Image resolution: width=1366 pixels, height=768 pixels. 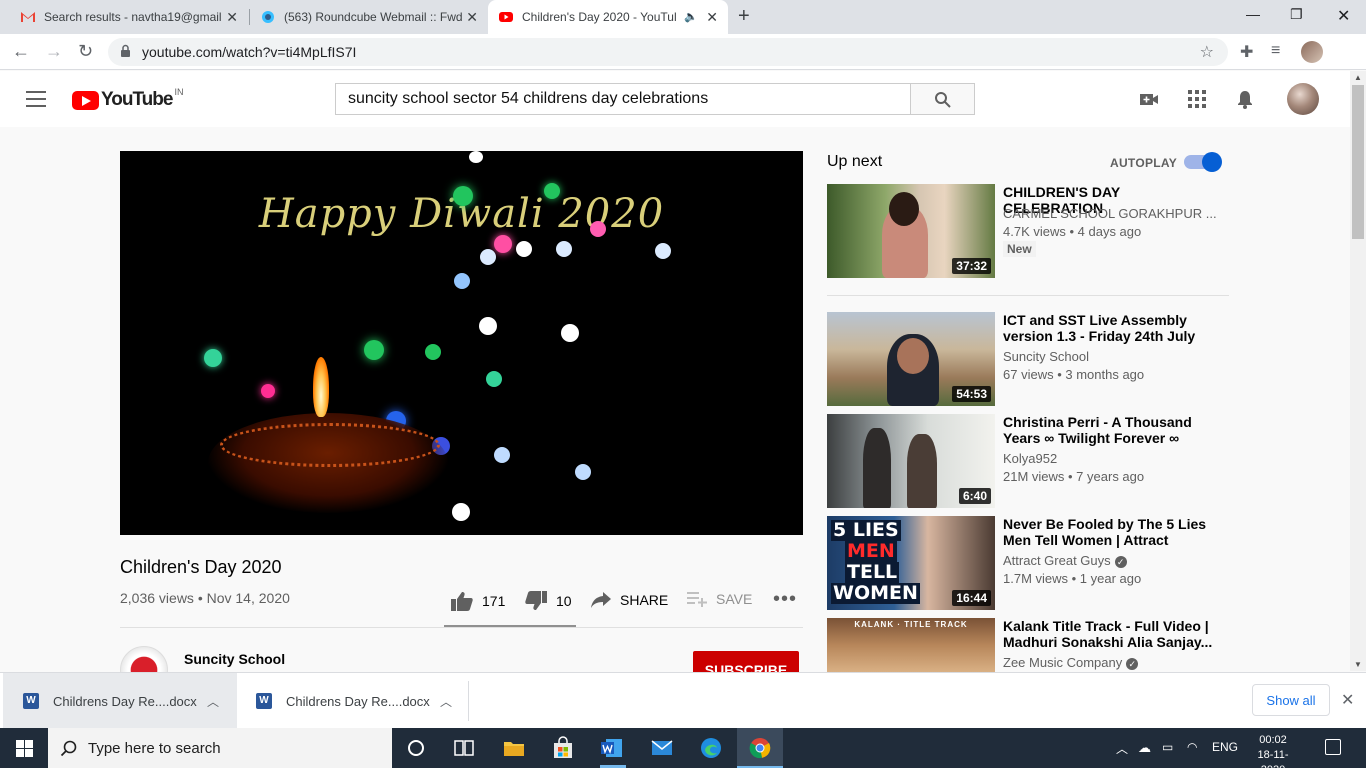 What do you see at coordinates (564, 601) in the screenshot?
I see `dislike-count: 10` at bounding box center [564, 601].